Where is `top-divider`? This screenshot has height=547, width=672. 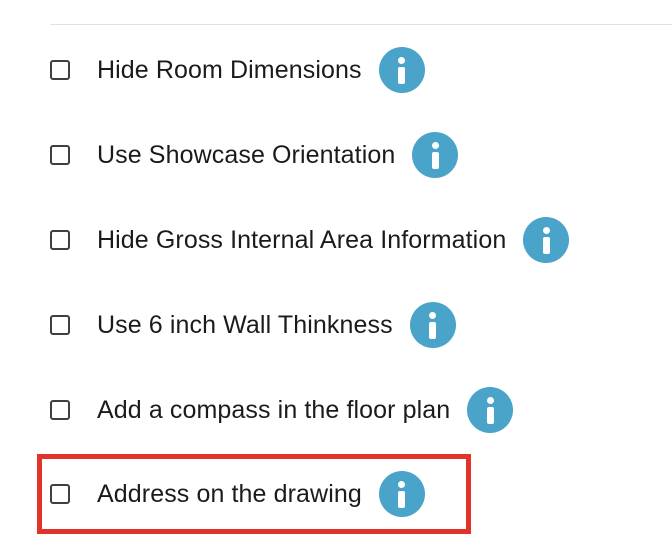
top-divider is located at coordinates (361, 24).